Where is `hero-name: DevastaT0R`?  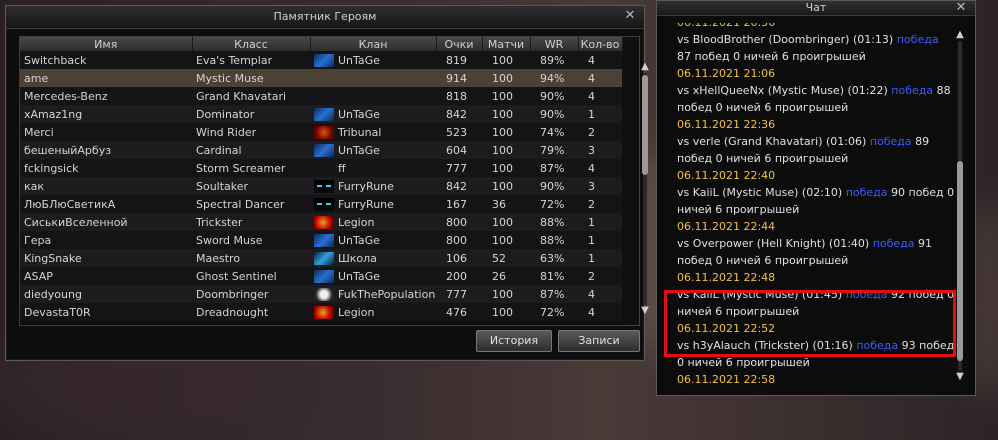
hero-name: DevastaT0R is located at coordinates (106, 312).